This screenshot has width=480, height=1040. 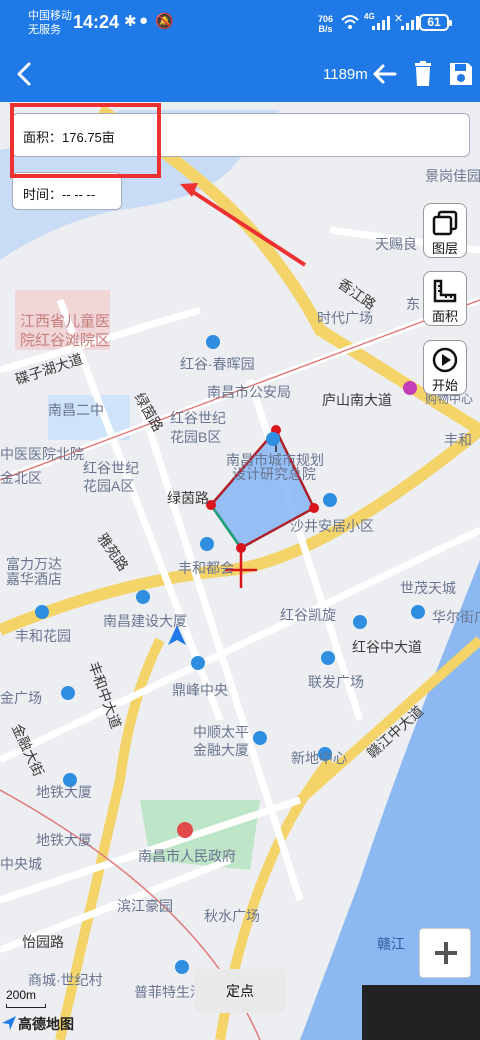 I want to click on map-label: 南昌二中, so click(x=76, y=410).